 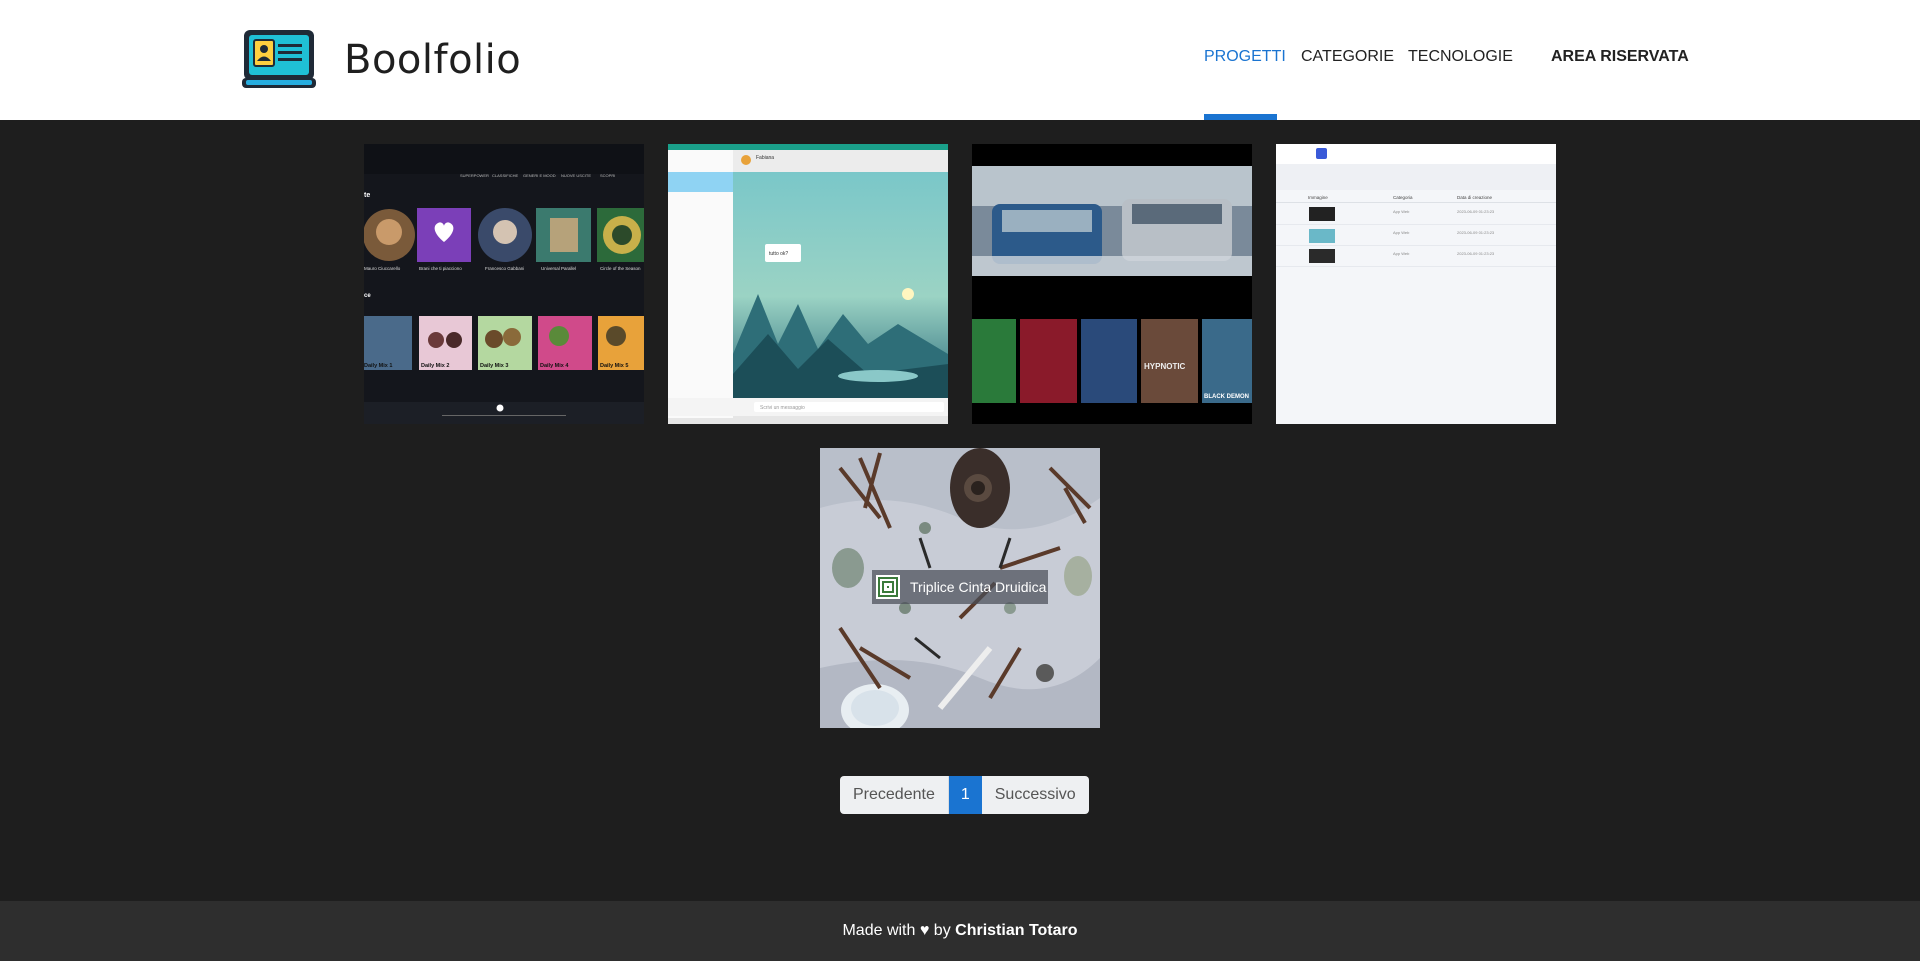 What do you see at coordinates (1016, 930) in the screenshot?
I see `footer-author: Christian Totaro` at bounding box center [1016, 930].